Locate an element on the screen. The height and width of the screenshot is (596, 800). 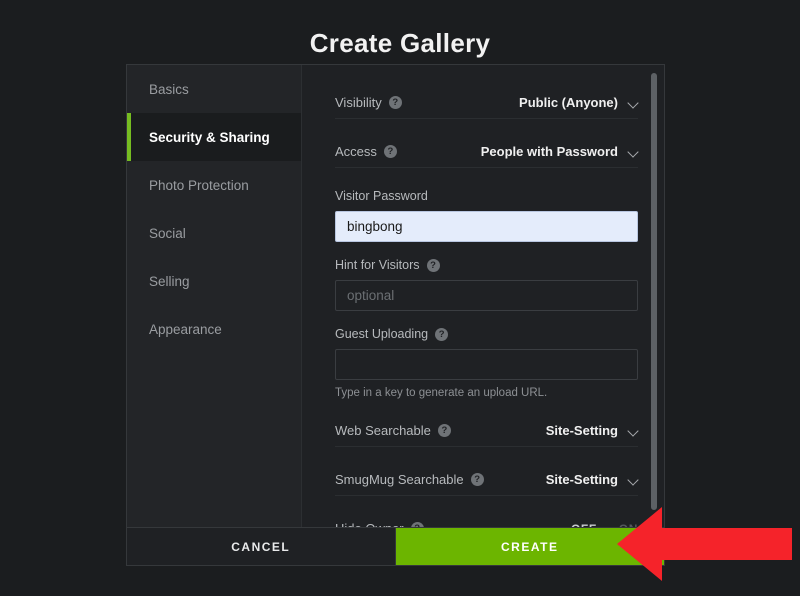
cancel-button-label: CANCEL is located at coordinates (261, 546).